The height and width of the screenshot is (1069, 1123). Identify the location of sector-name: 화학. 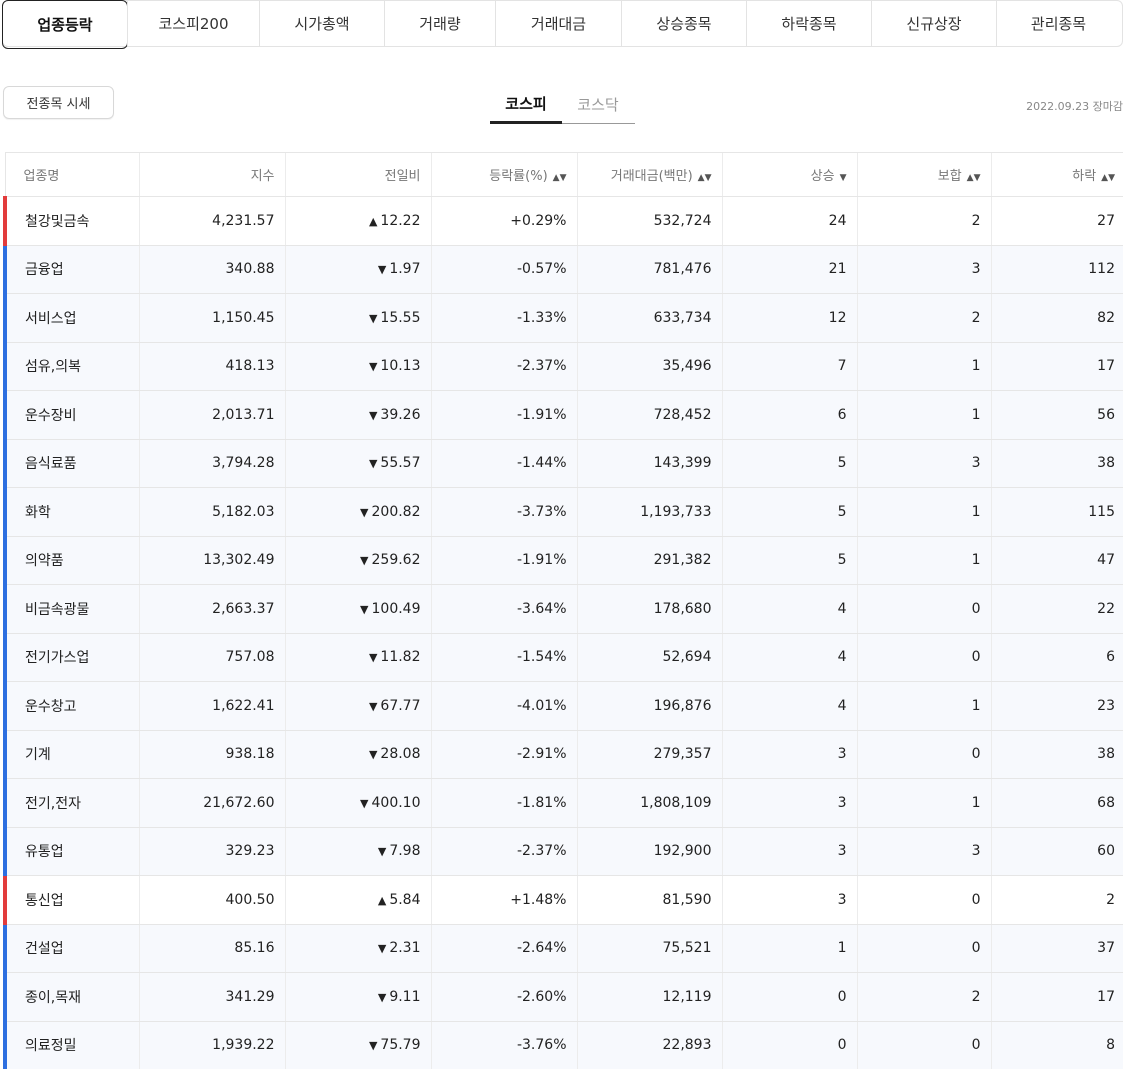
(71, 512).